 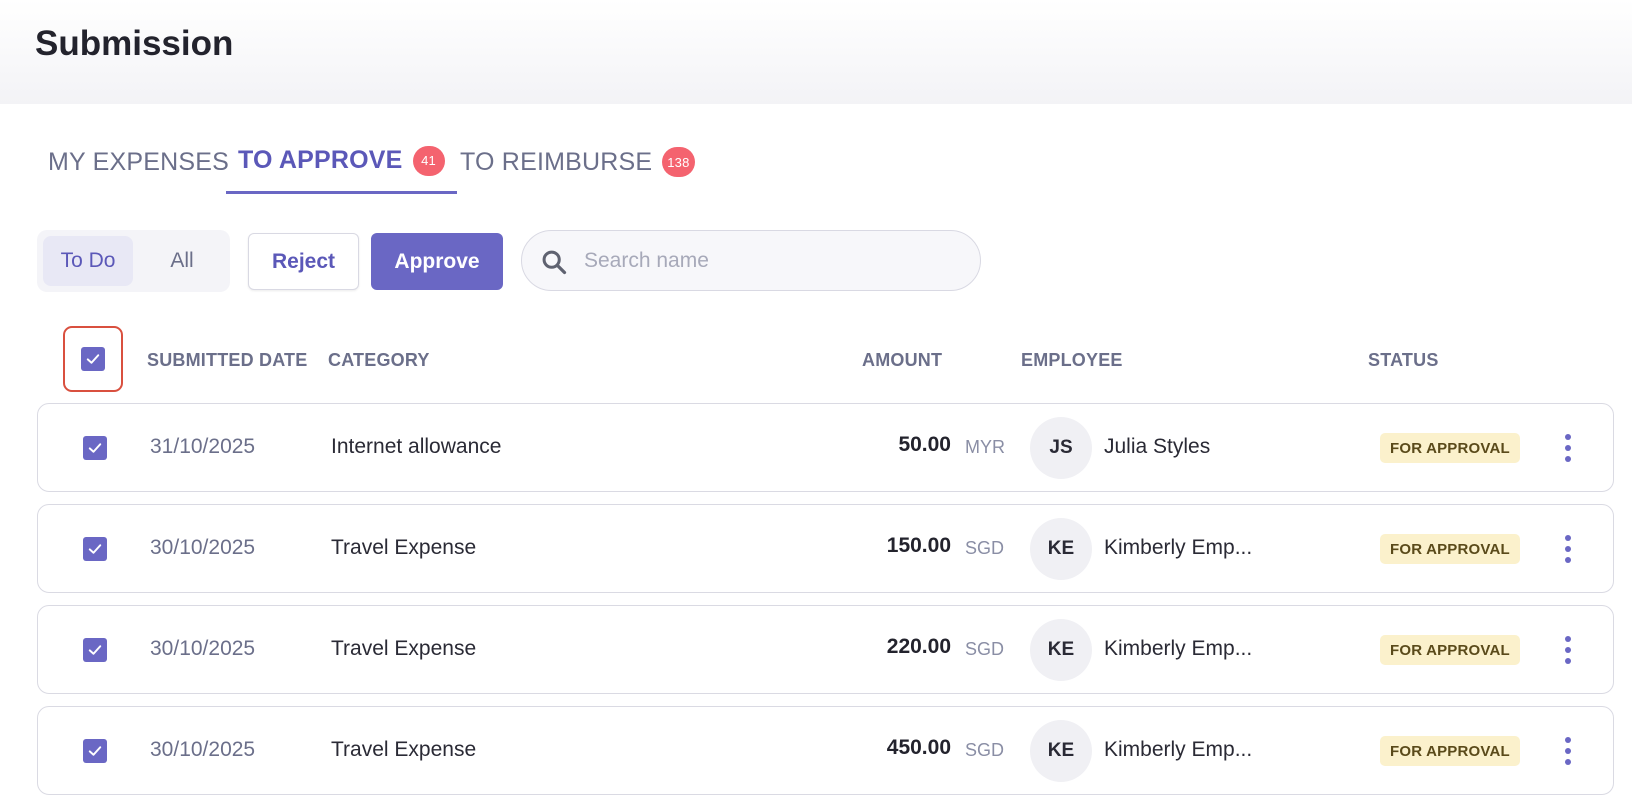 I want to click on reject-button: Reject, so click(x=303, y=261).